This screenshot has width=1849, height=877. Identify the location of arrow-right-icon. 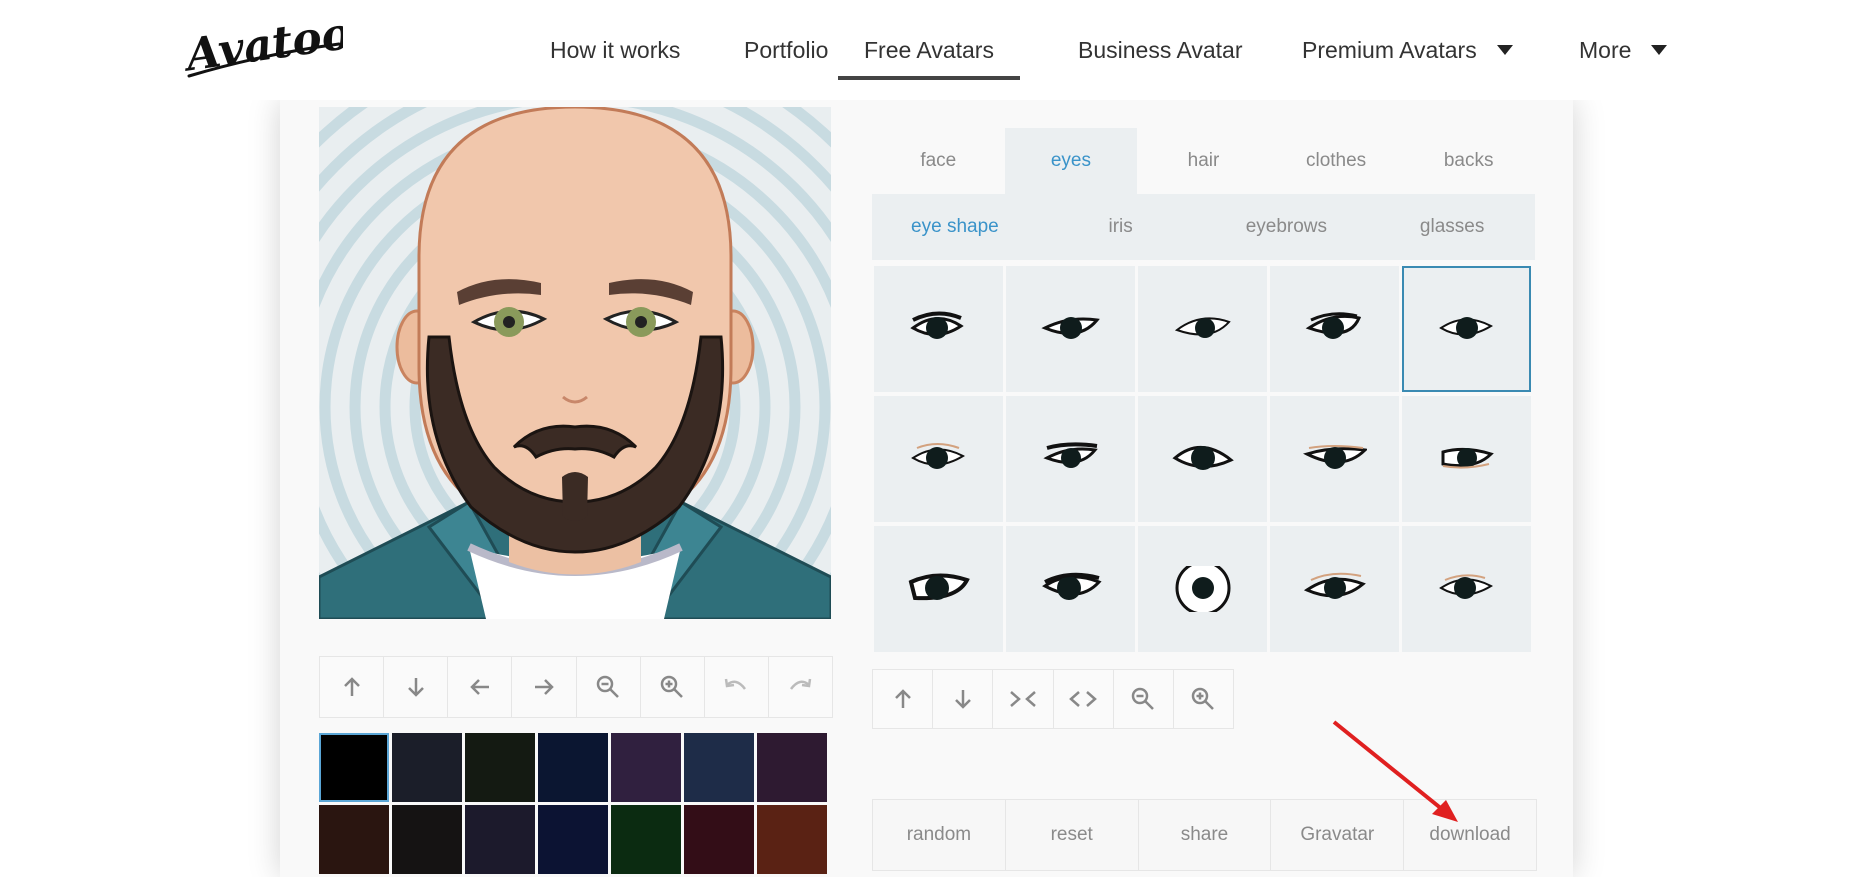
(544, 687).